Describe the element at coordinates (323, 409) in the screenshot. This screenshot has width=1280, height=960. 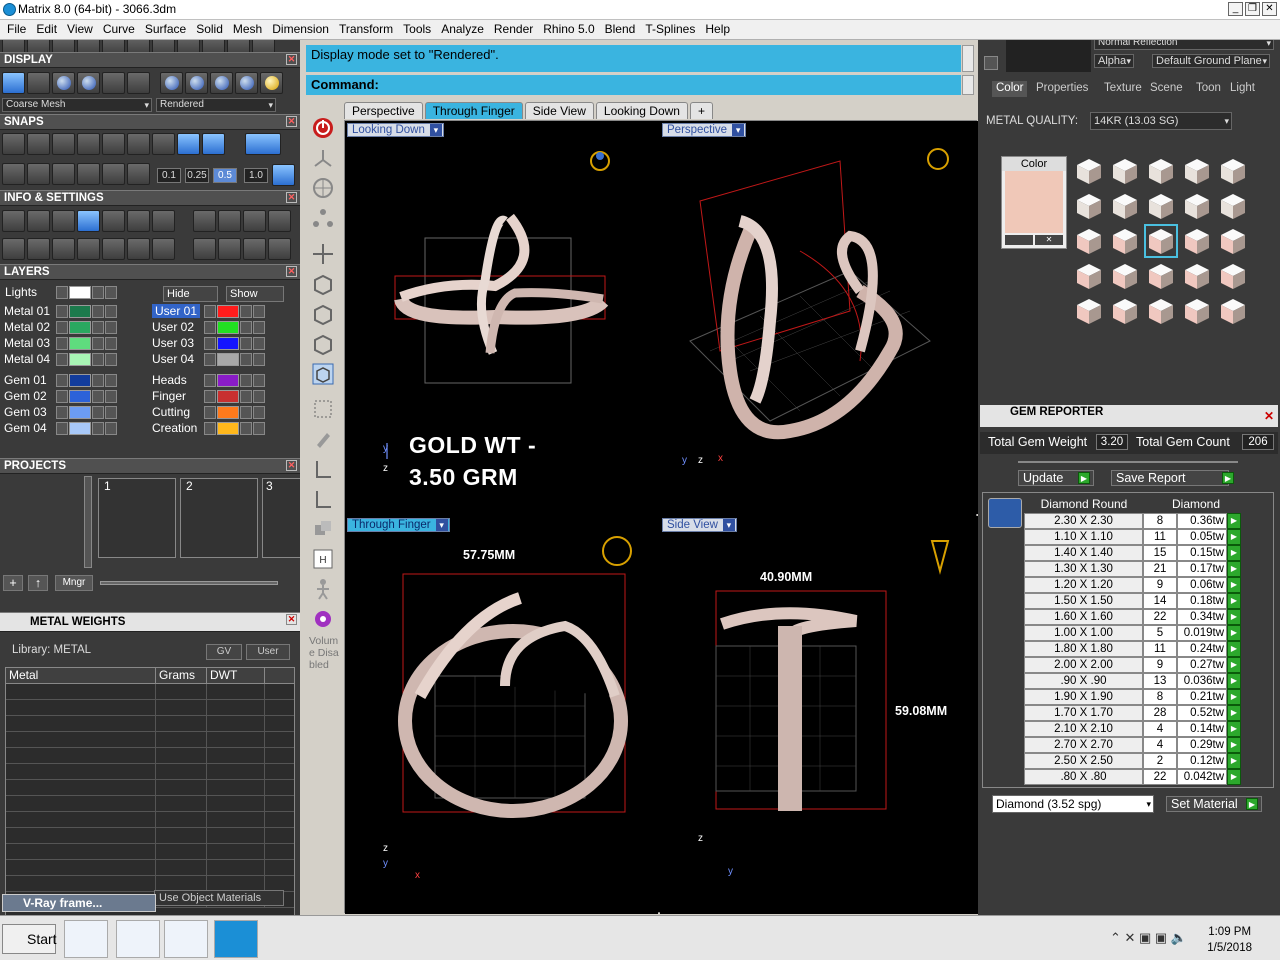
I see `scale-icon` at that location.